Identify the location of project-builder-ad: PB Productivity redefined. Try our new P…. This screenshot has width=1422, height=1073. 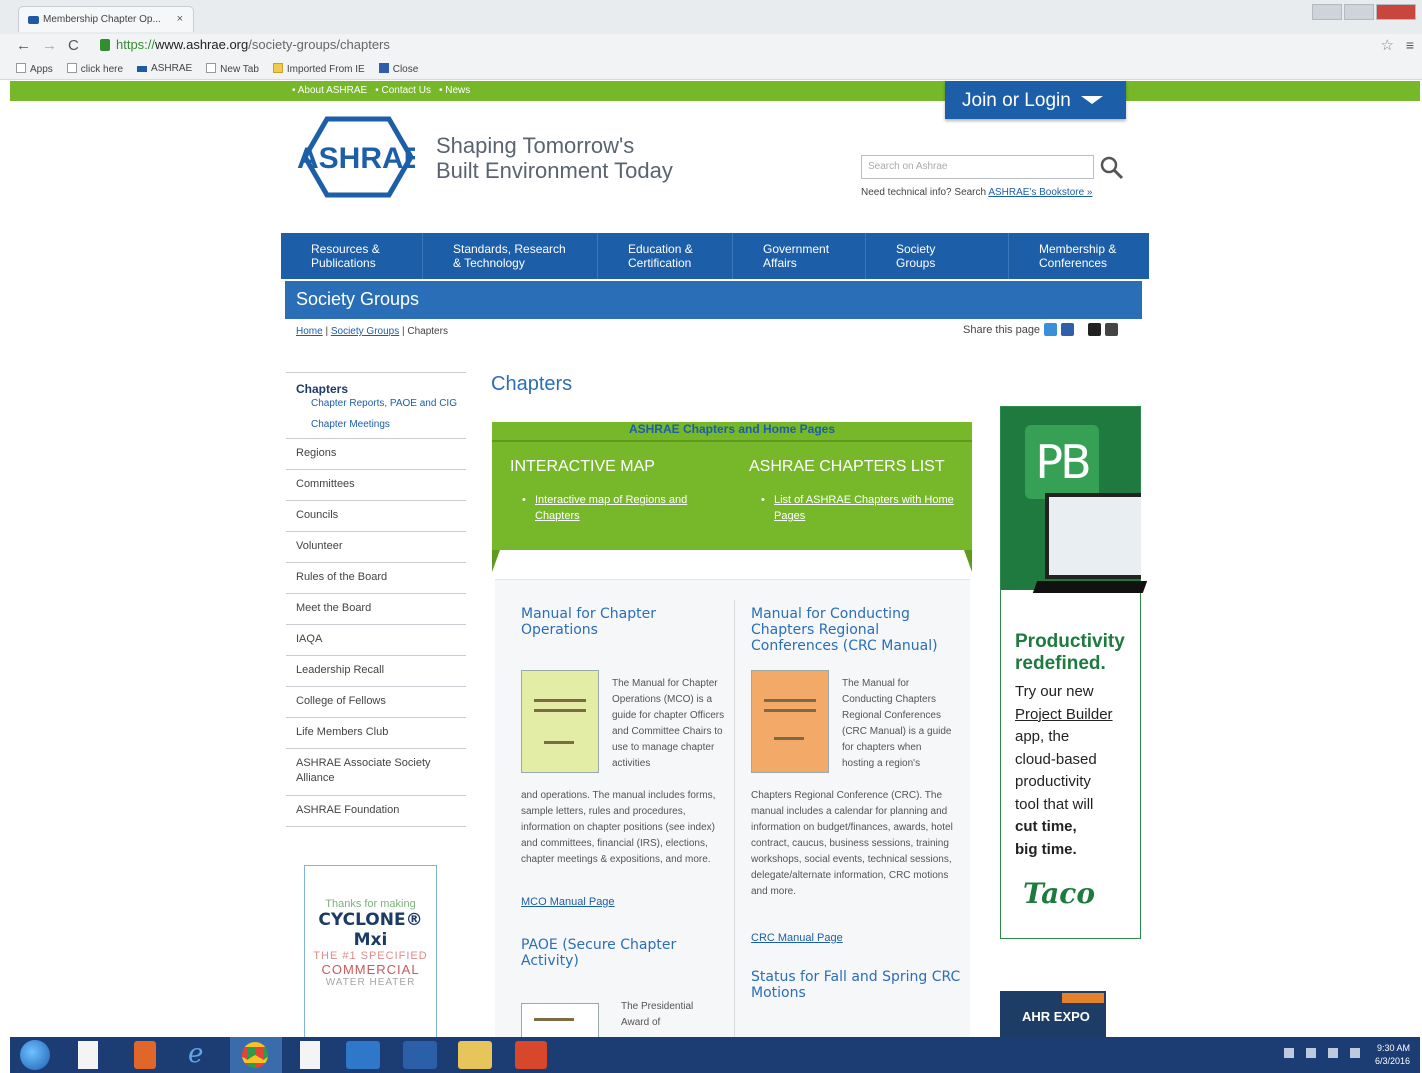
(1070, 672).